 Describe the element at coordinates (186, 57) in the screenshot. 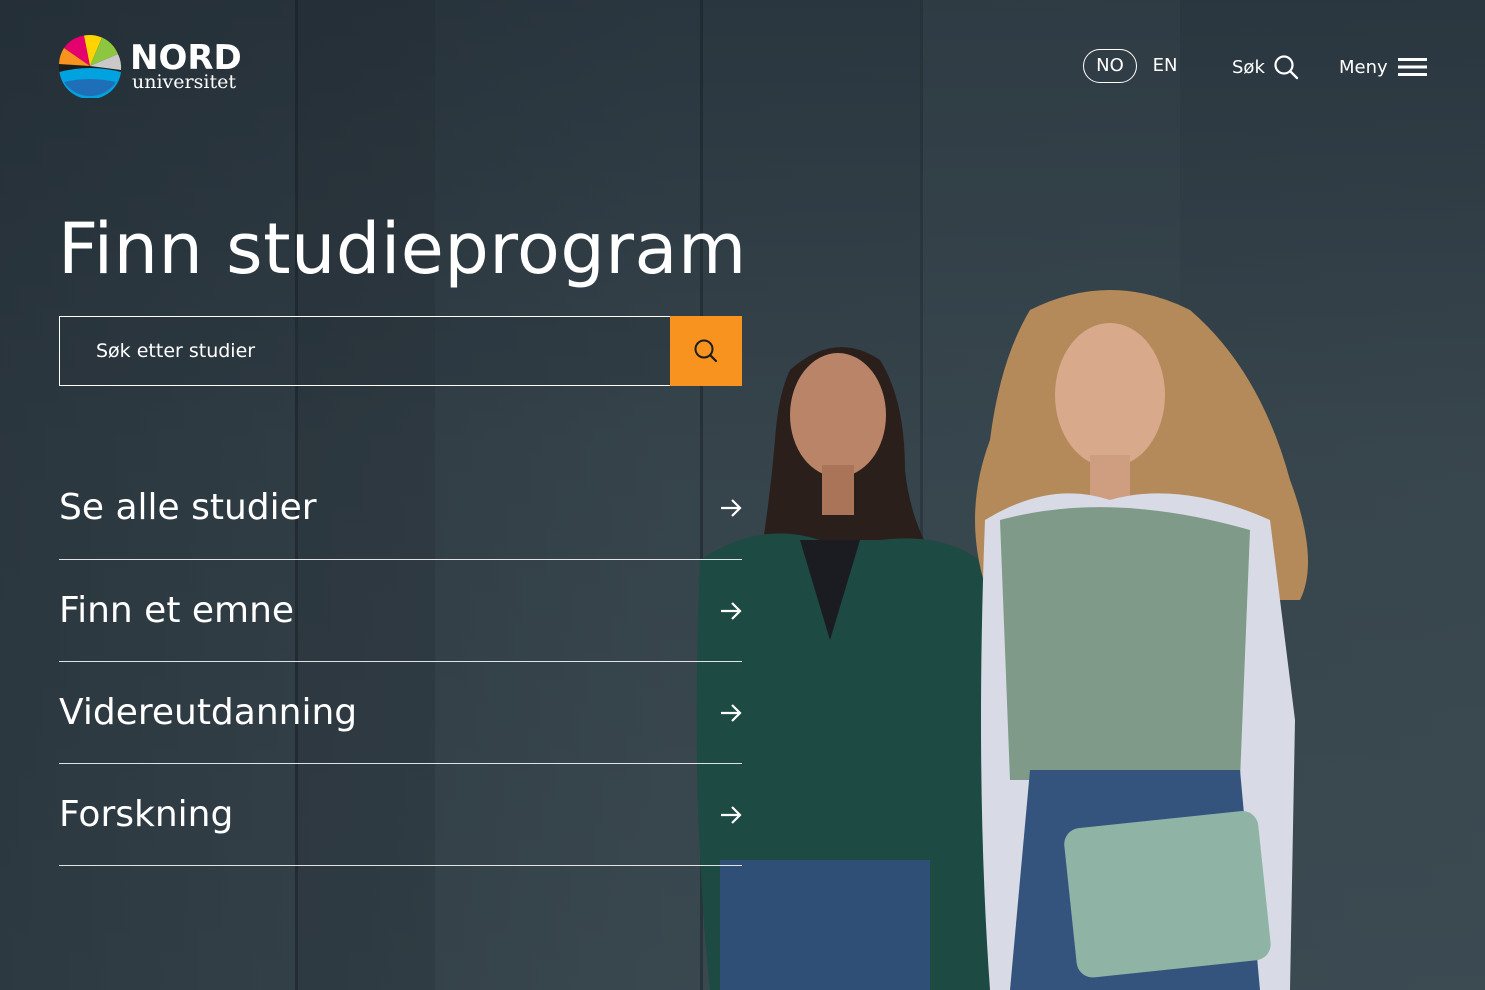

I see `logo-wordmark: NORD` at that location.